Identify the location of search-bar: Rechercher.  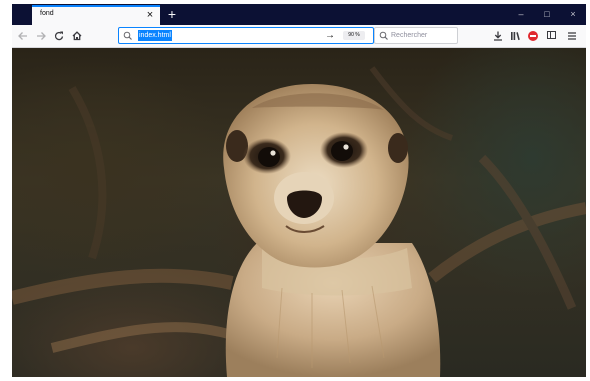
(416, 35).